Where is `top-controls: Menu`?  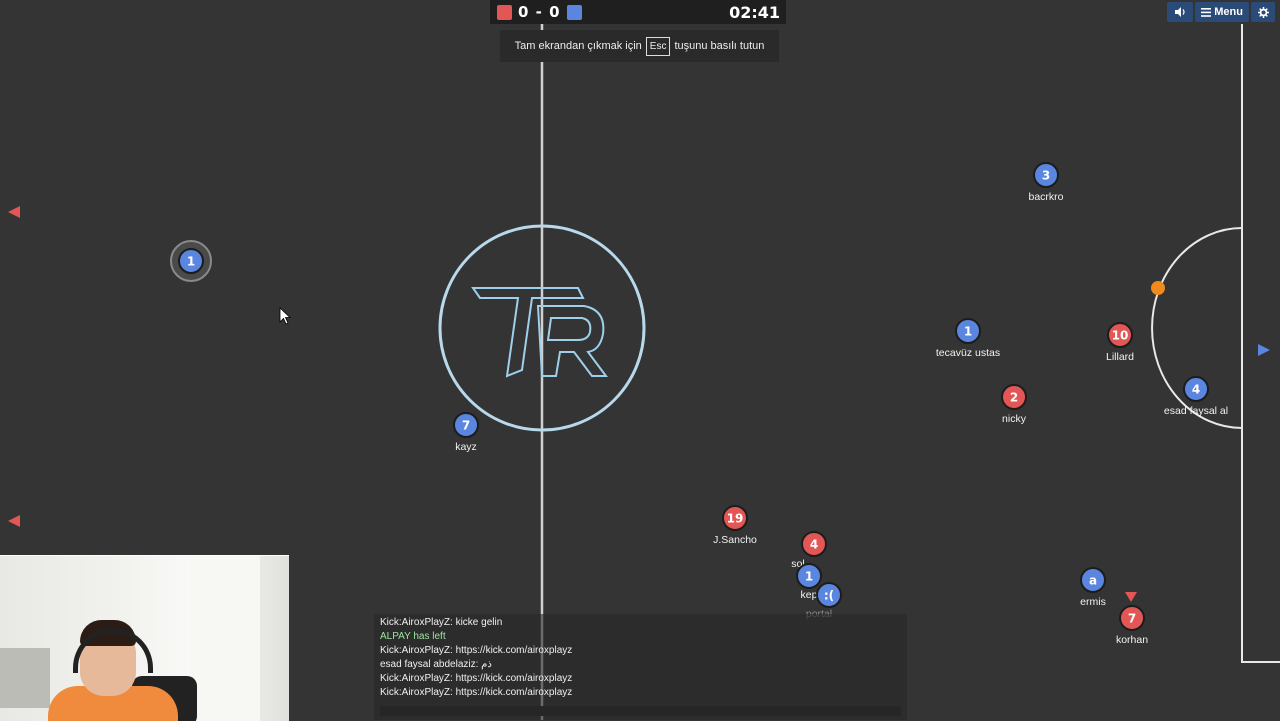
top-controls: Menu is located at coordinates (1221, 12).